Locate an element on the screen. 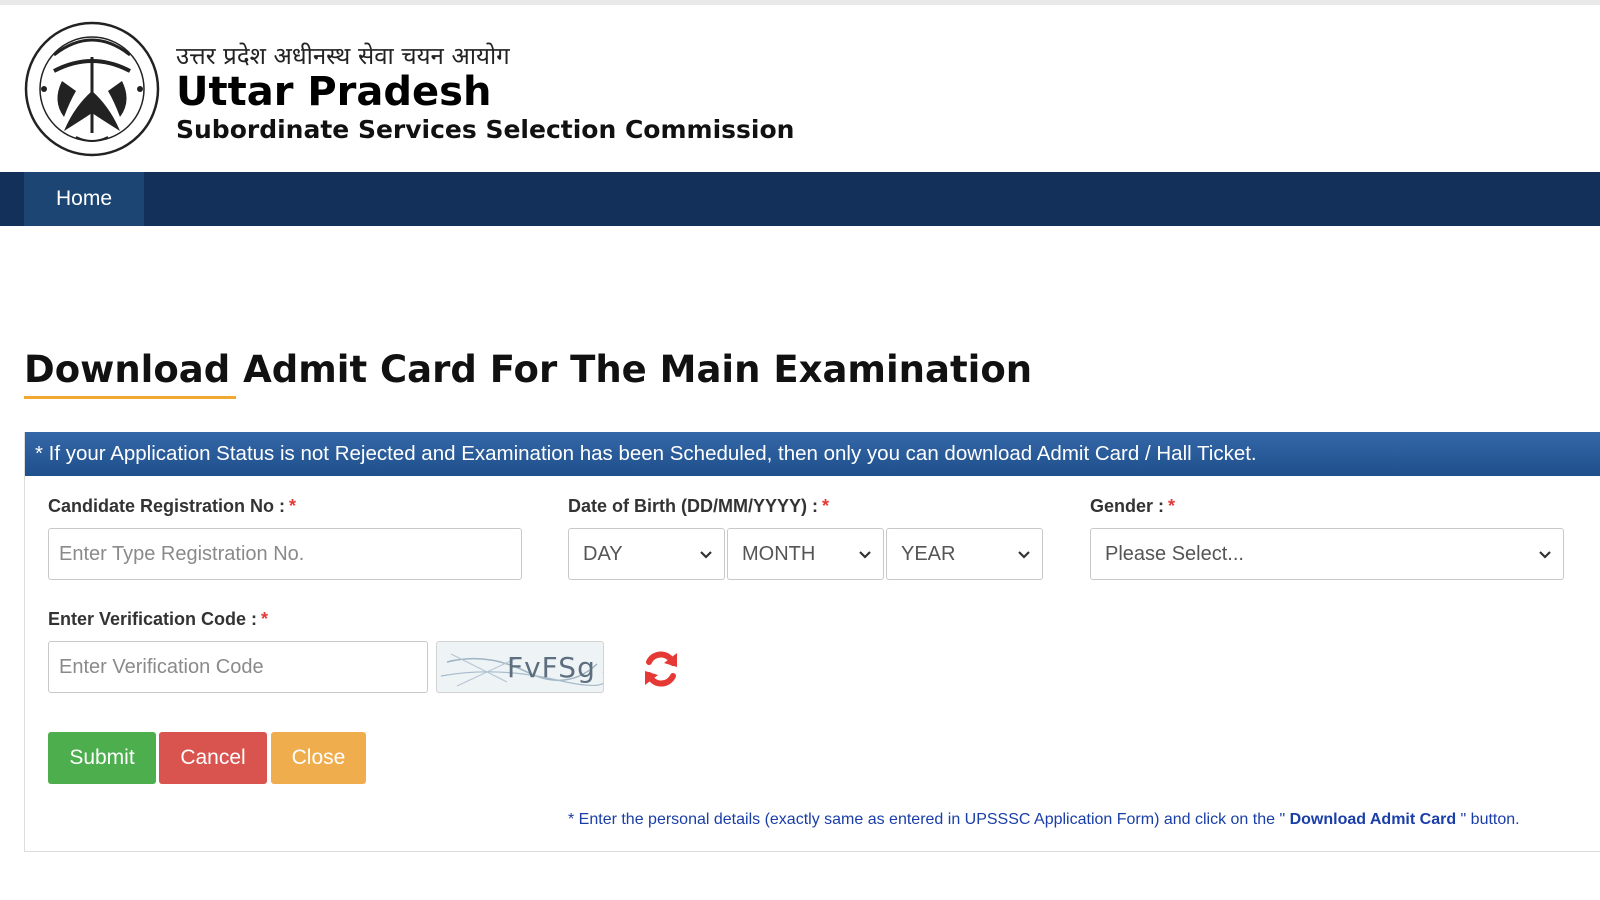  dob-label: Date of Birth (DD/MM/YYYY) : * is located at coordinates (698, 506).